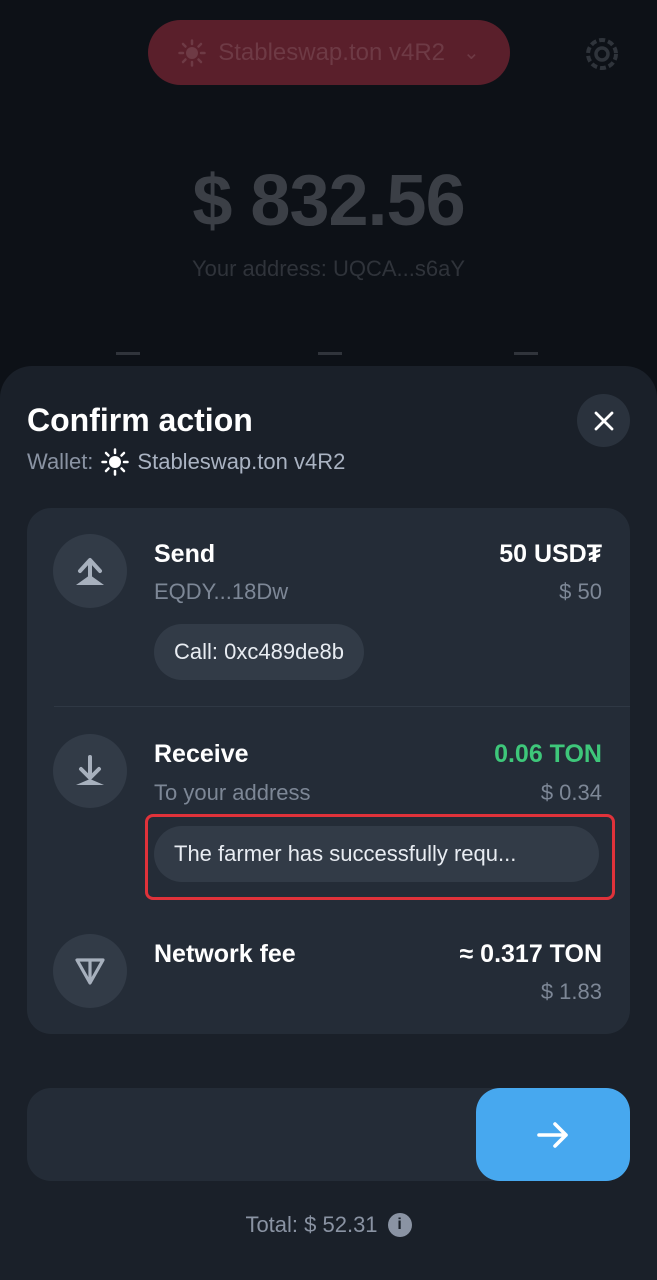  I want to click on send-icon-circle, so click(90, 571).